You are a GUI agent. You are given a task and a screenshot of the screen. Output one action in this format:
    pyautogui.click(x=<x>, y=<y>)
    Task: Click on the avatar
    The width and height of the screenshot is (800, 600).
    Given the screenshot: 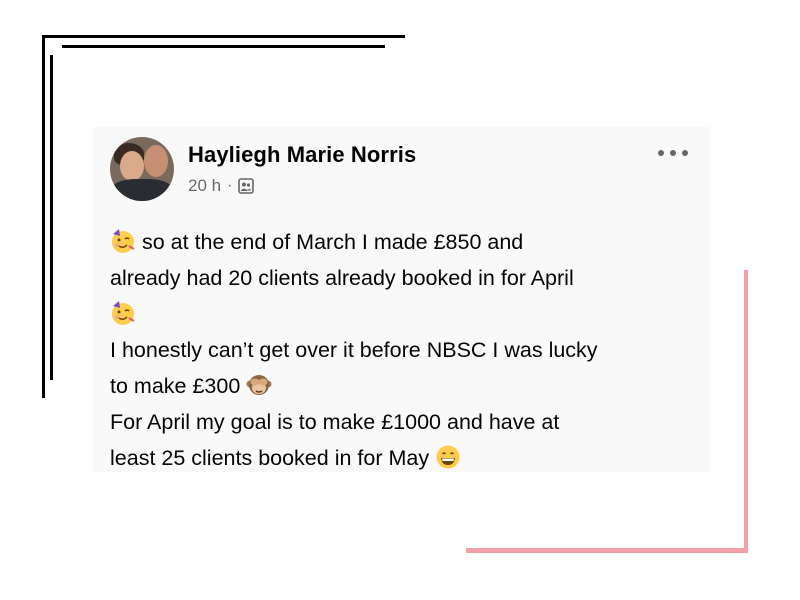 What is the action you would take?
    pyautogui.click(x=142, y=169)
    